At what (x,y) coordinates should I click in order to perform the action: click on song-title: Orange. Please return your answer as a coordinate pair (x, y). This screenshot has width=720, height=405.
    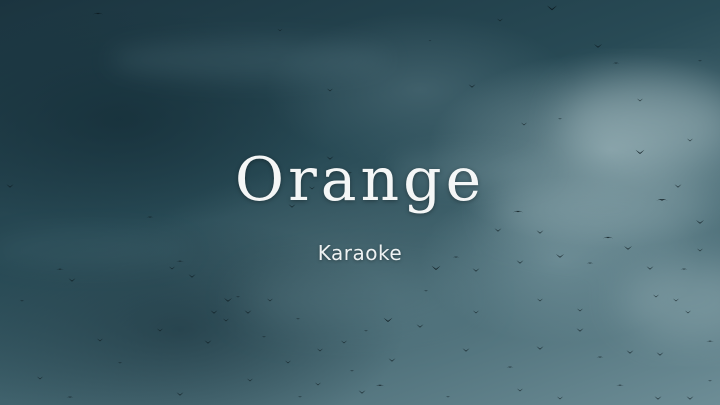
    Looking at the image, I should click on (360, 180).